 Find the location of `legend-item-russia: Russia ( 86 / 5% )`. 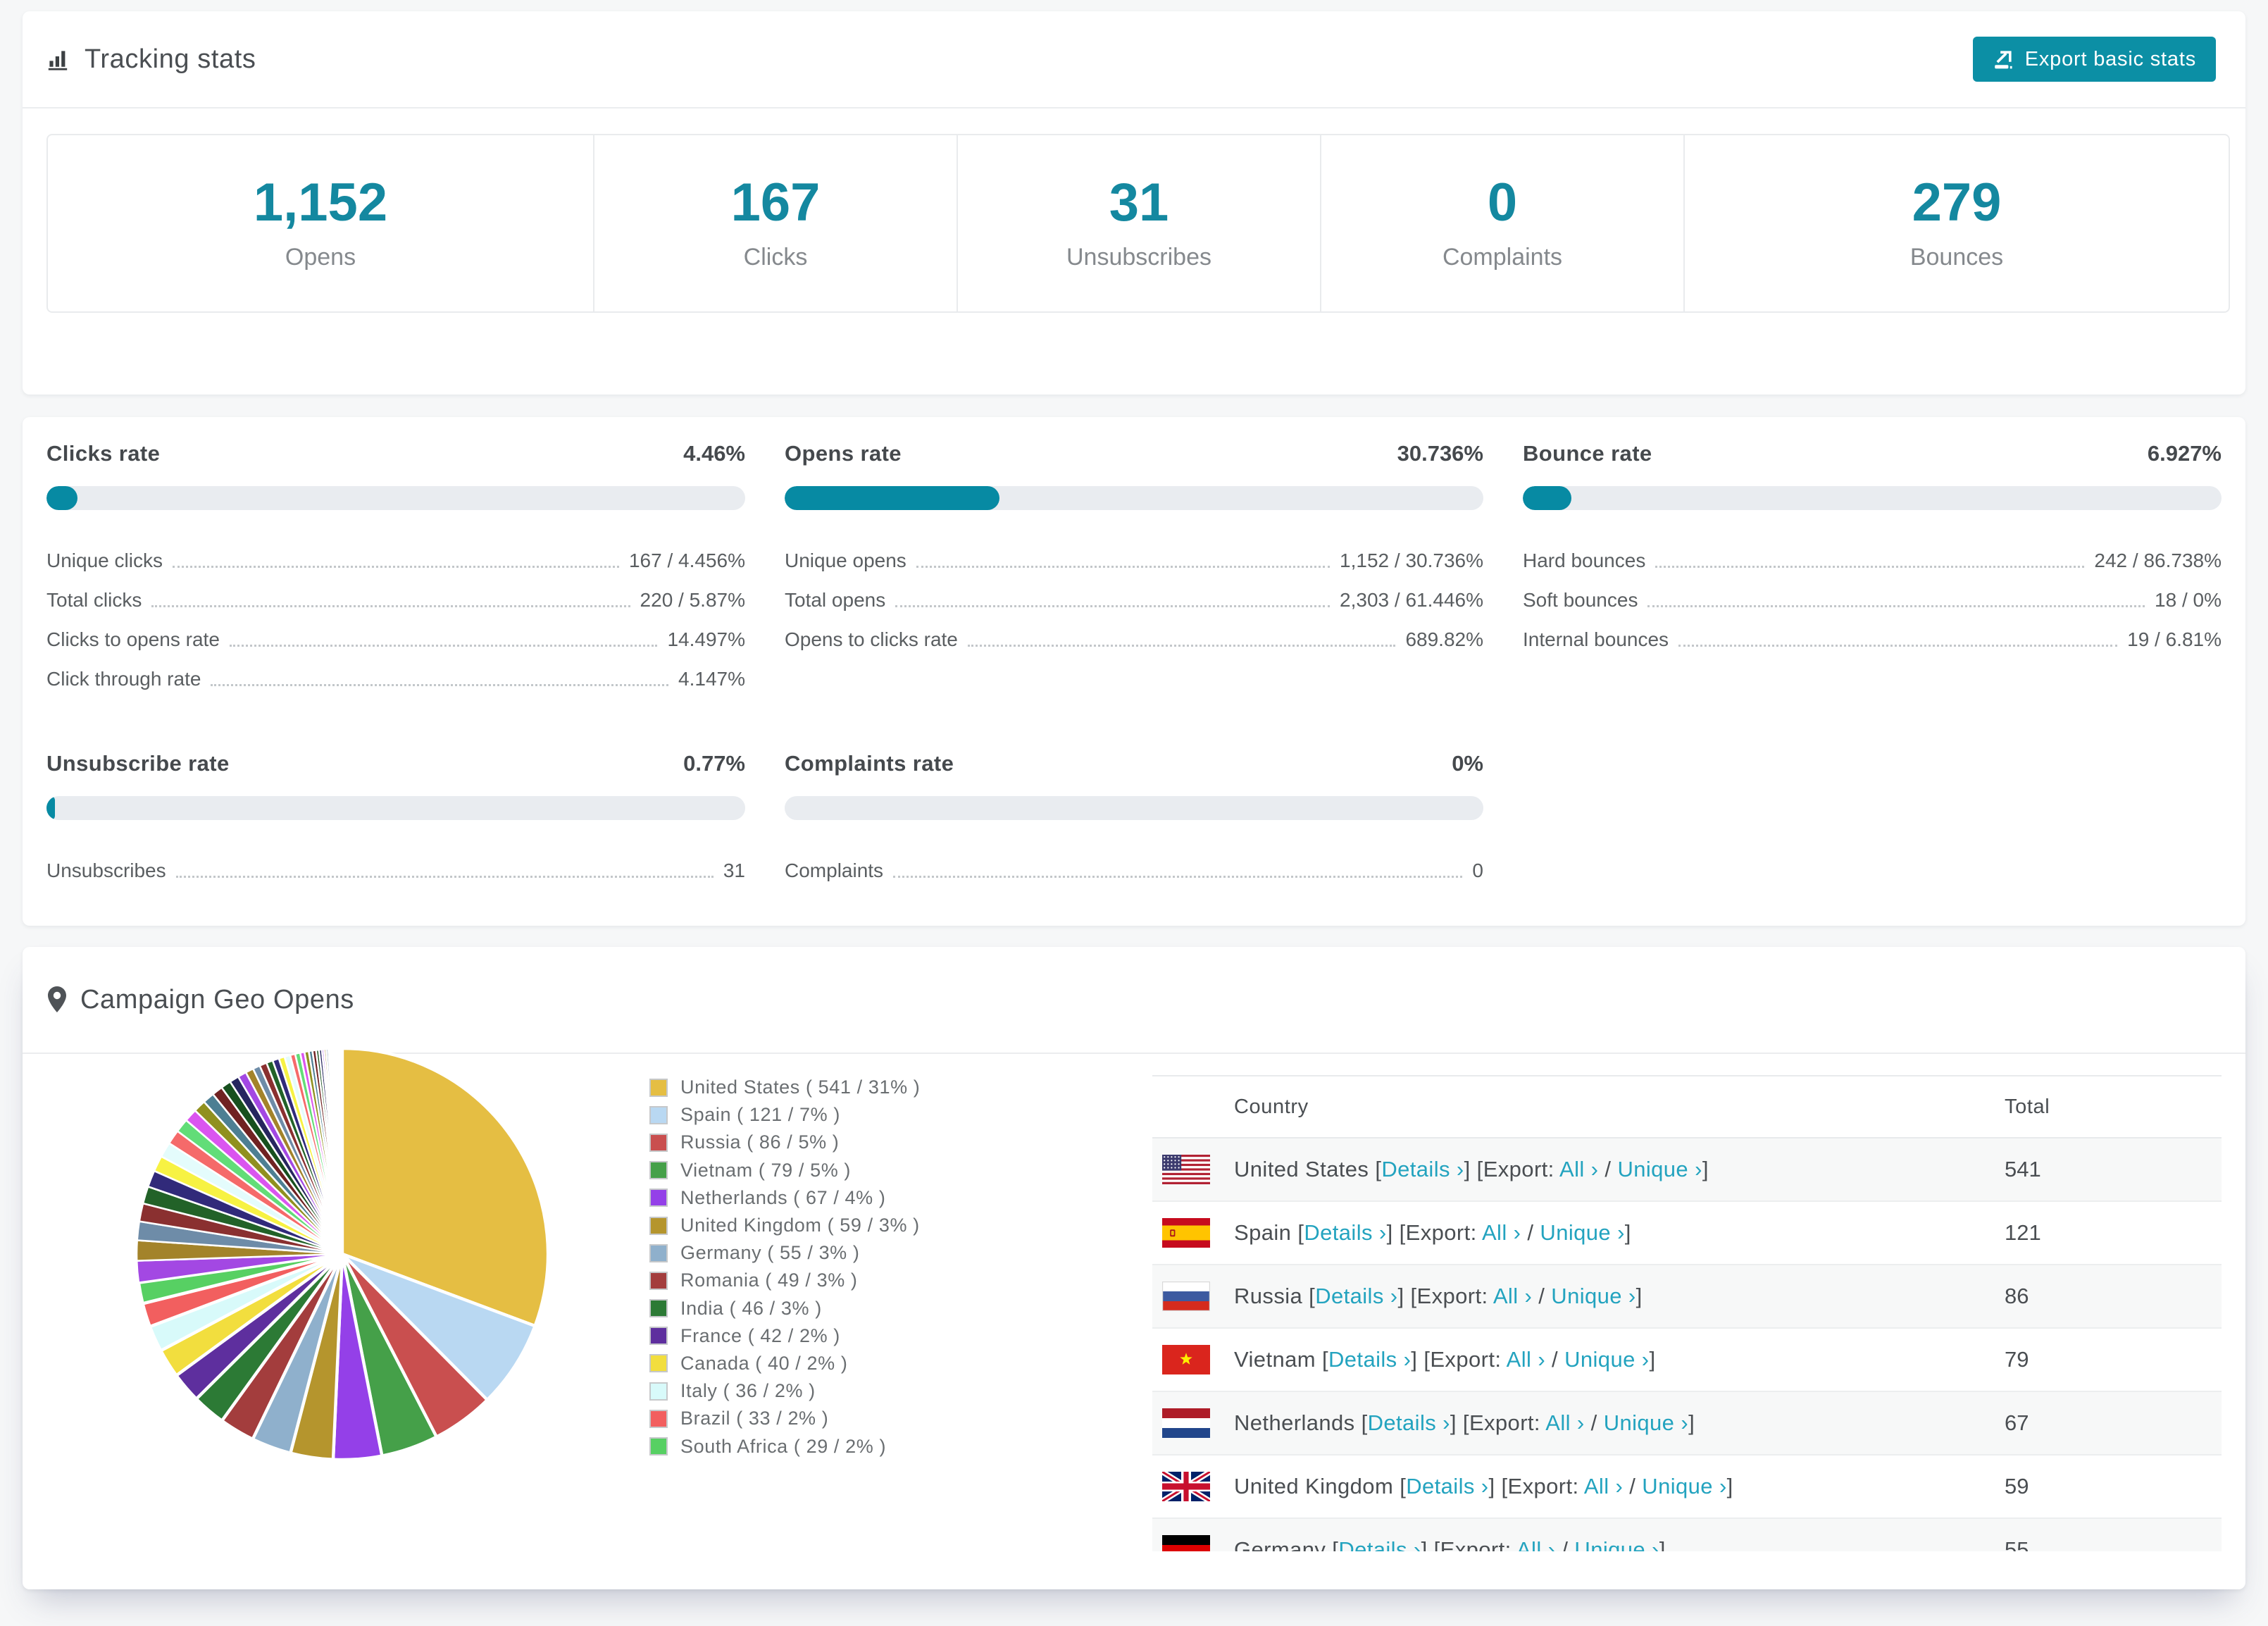

legend-item-russia: Russia ( 86 / 5% ) is located at coordinates (784, 1143).